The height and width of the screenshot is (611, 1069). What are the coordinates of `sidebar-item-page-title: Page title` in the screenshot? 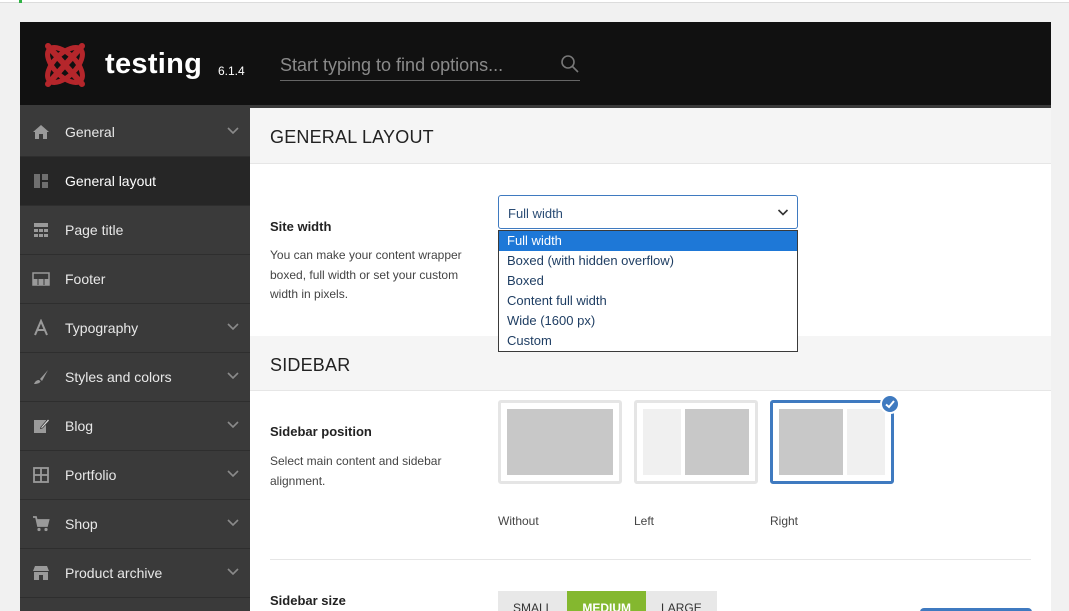 It's located at (135, 230).